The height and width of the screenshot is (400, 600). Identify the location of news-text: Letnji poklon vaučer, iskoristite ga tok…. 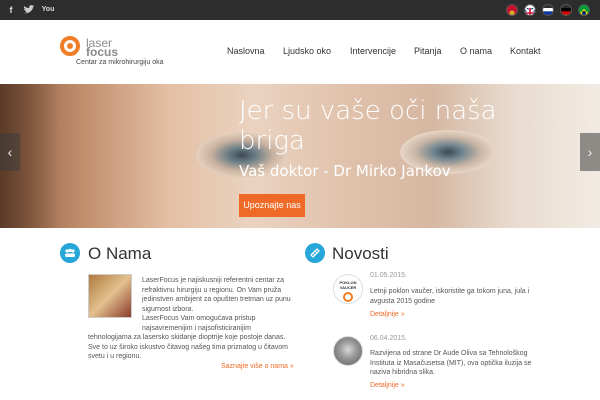
(450, 296).